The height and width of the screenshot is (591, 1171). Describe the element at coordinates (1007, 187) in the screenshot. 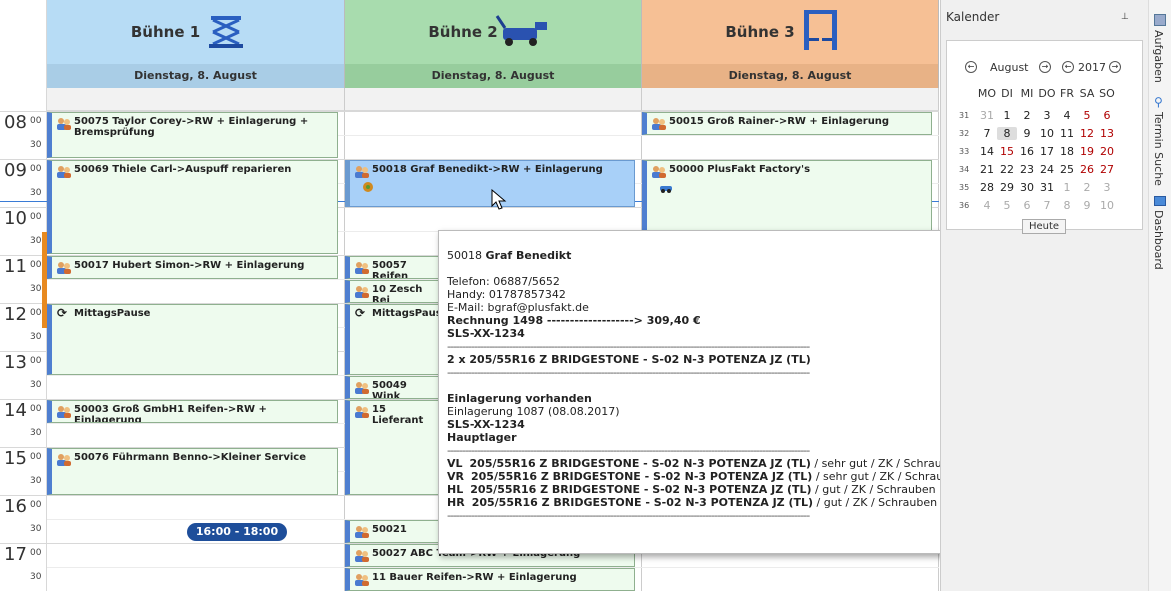

I see `calendar-day: 29` at that location.